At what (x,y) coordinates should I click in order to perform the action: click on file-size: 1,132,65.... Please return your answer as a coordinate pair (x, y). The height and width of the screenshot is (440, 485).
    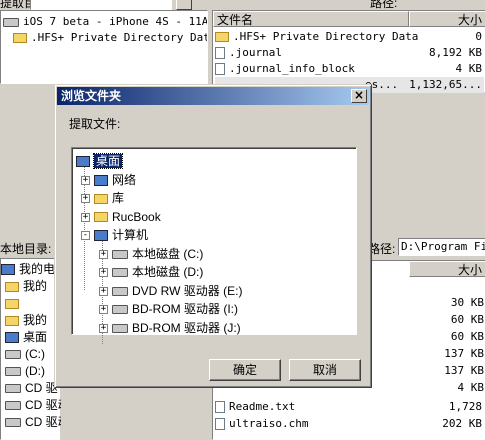
    Looking at the image, I should click on (445, 84).